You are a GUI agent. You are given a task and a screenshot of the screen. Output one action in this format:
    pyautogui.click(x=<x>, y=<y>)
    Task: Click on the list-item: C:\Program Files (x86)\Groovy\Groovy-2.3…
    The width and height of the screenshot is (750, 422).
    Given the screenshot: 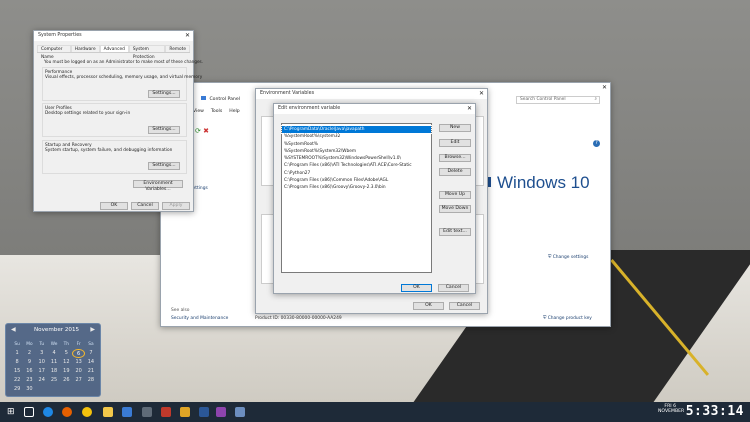 What is the action you would take?
    pyautogui.click(x=356, y=187)
    